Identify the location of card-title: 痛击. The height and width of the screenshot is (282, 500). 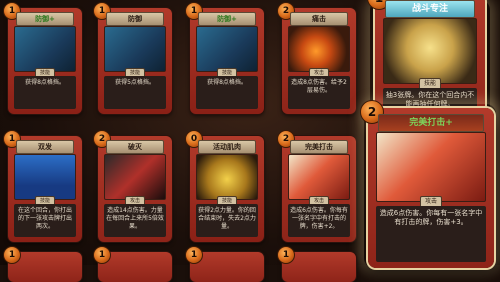
(319, 19).